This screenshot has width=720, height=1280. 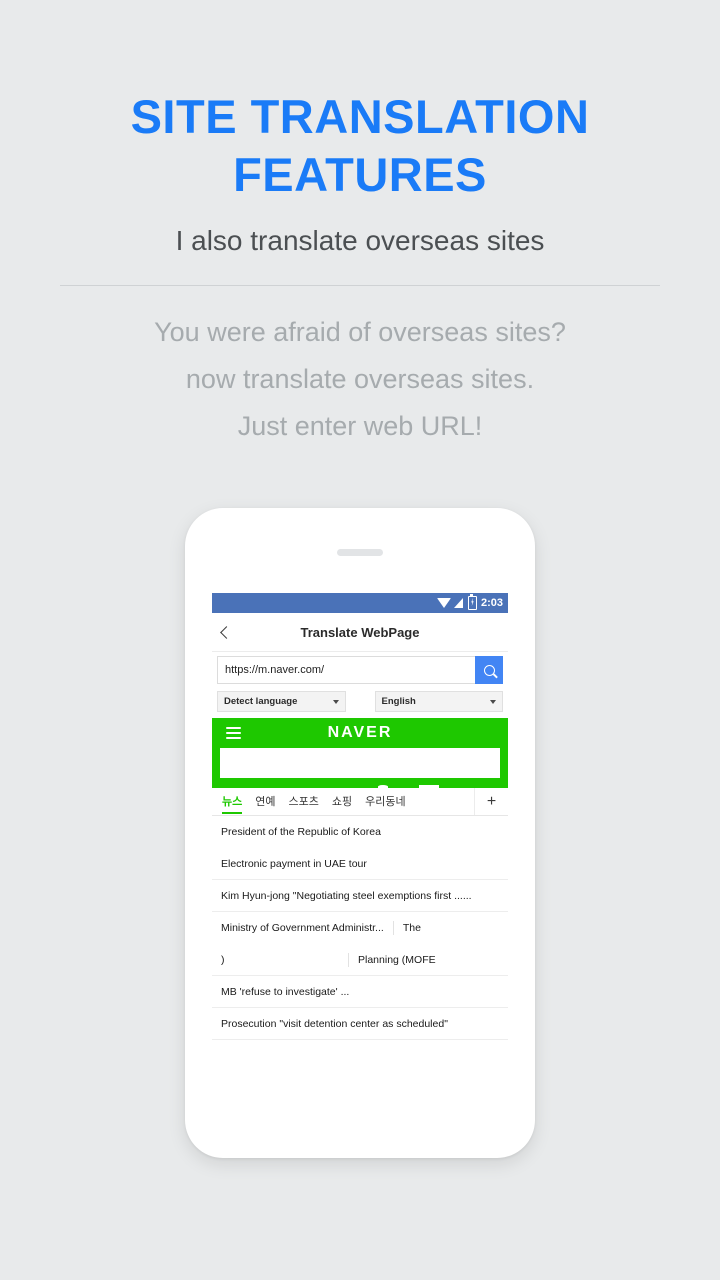 What do you see at coordinates (360, 763) in the screenshot?
I see `naver-search-input` at bounding box center [360, 763].